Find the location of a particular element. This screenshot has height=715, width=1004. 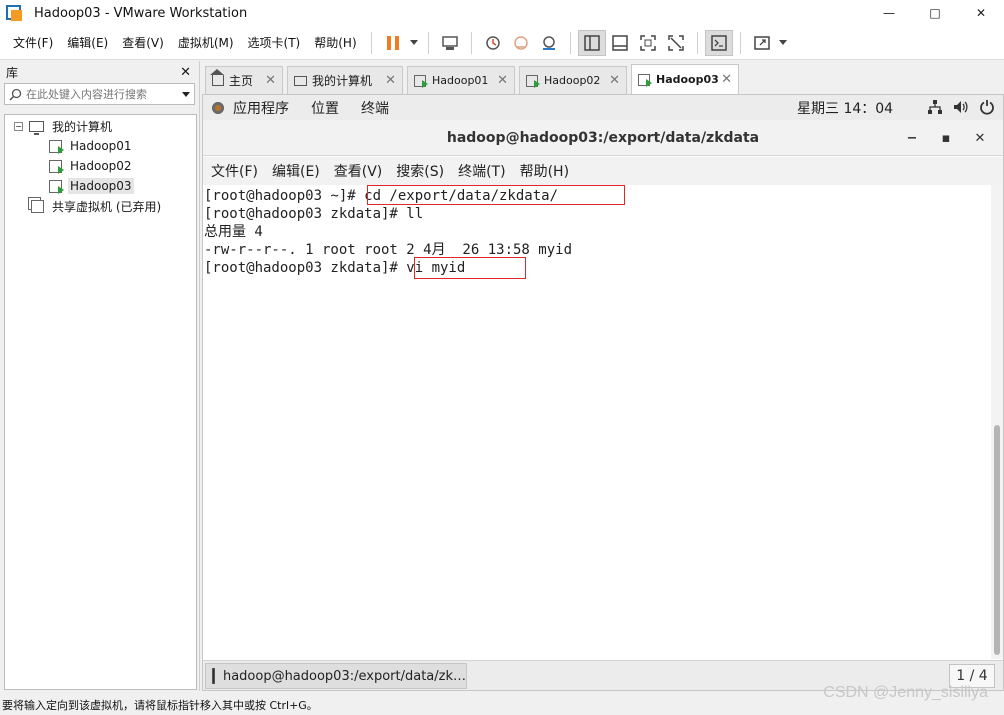

window-controls: — □ ✕ is located at coordinates (935, 13).